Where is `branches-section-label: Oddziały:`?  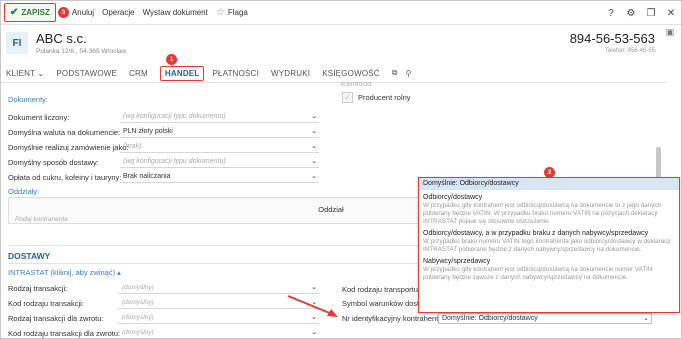 branches-section-label: Oddziały: is located at coordinates (24, 191).